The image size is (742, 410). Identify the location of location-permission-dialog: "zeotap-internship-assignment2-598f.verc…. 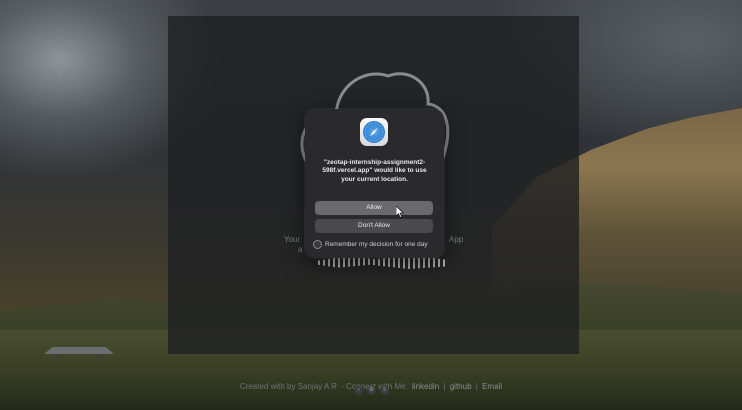
(374, 183).